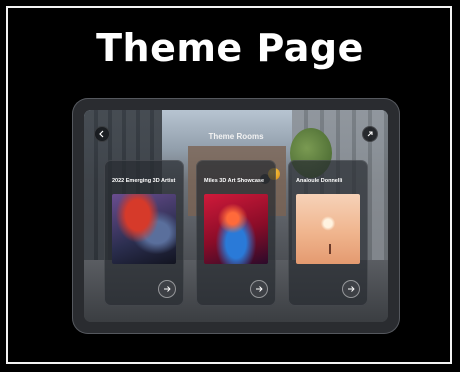 The height and width of the screenshot is (372, 460). Describe the element at coordinates (234, 181) in the screenshot. I see `card-title: Miles 3D Art Showcase` at that location.